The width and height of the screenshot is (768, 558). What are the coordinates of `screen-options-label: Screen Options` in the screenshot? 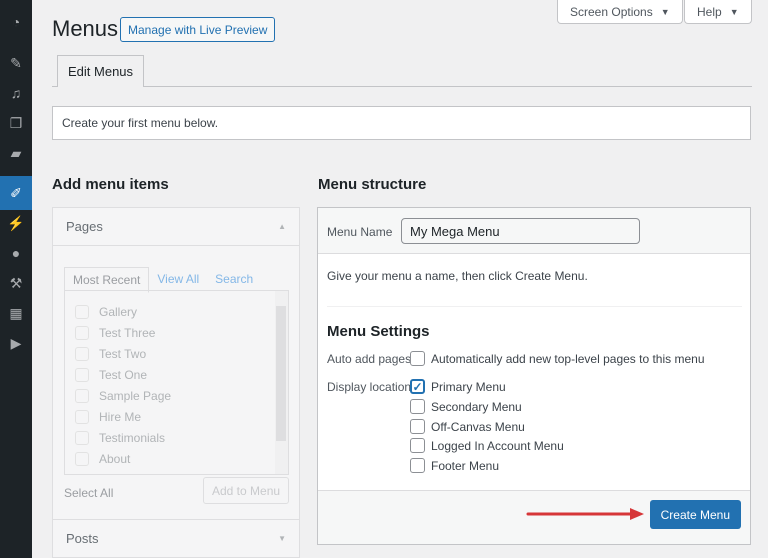 It's located at (611, 11).